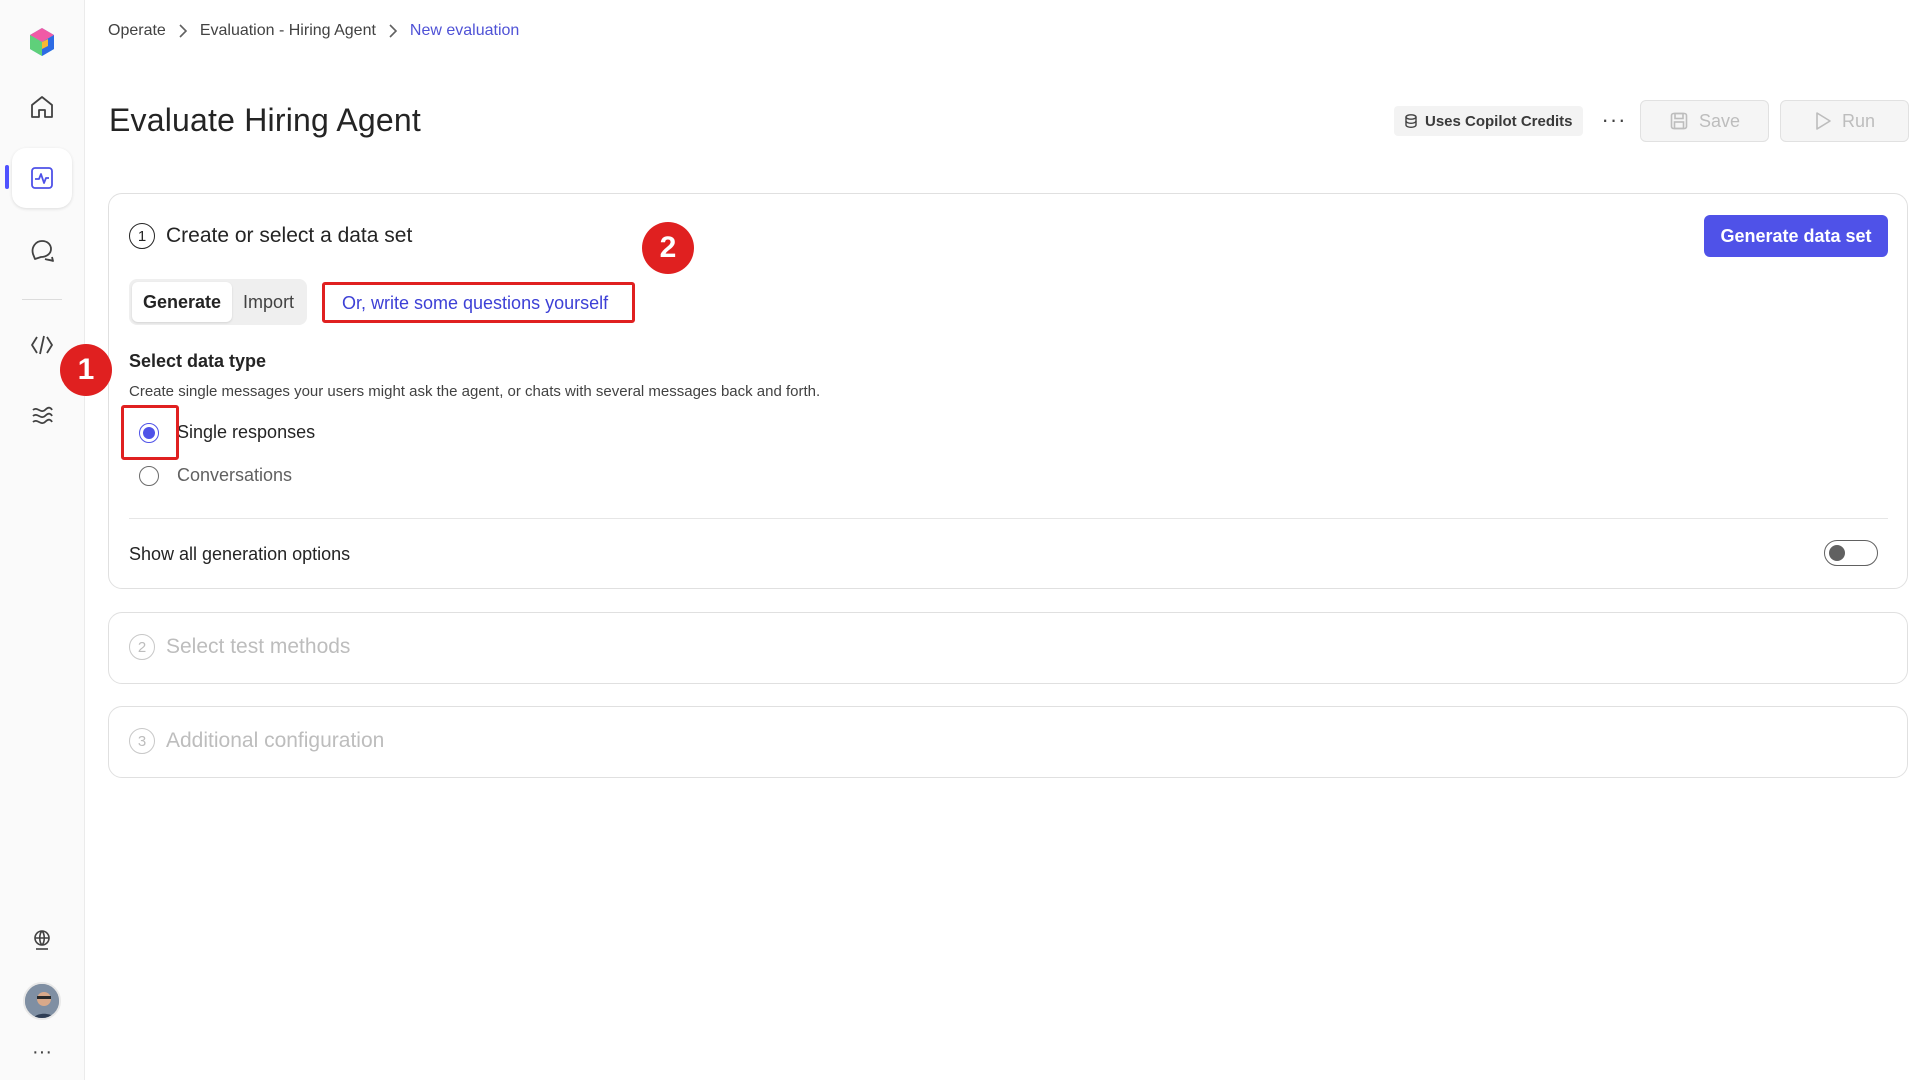 Image resolution: width=1920 pixels, height=1080 pixels. I want to click on annotation-badge-1: 1, so click(86, 370).